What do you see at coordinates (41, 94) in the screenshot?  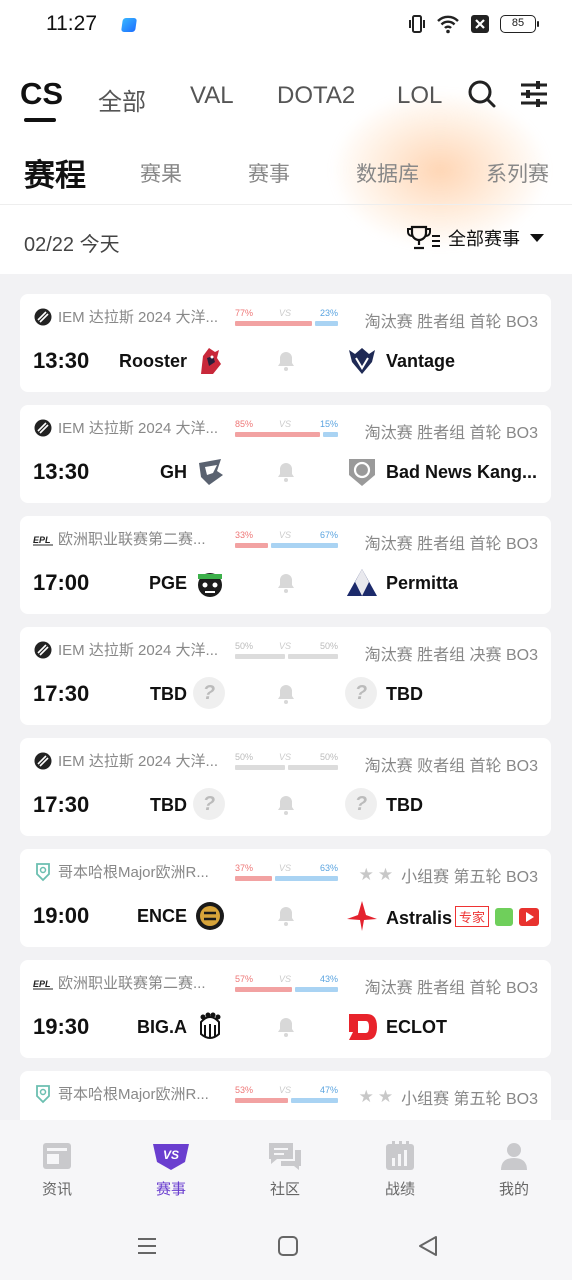 I see `tab-cs: CS` at bounding box center [41, 94].